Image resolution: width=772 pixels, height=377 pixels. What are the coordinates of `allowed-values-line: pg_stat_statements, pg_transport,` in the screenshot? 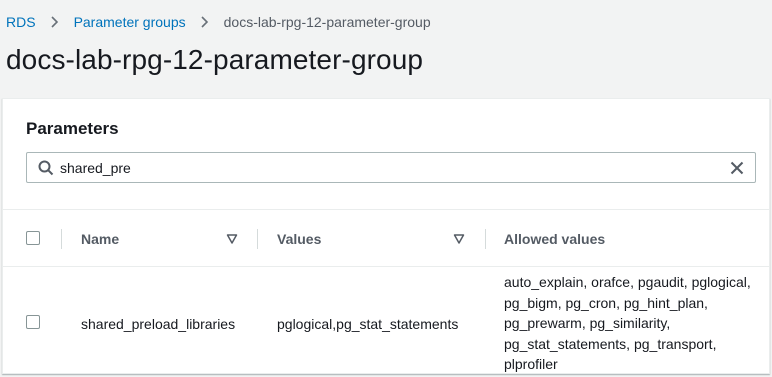 It's located at (610, 343).